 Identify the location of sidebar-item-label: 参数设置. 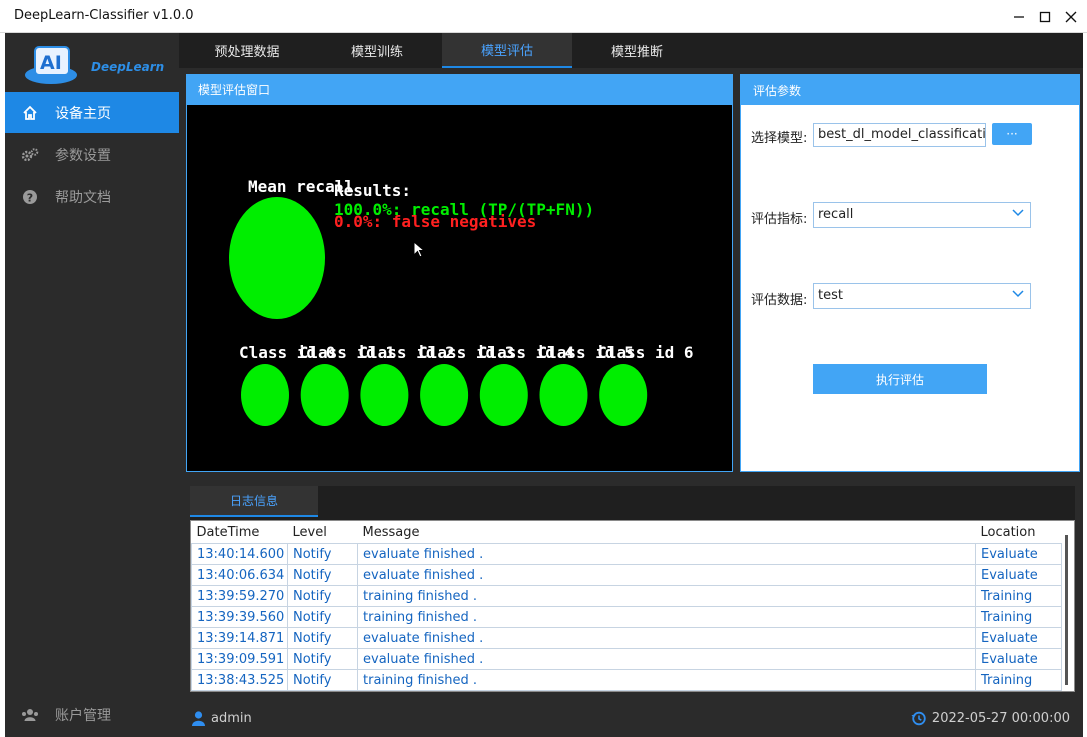
(83, 155).